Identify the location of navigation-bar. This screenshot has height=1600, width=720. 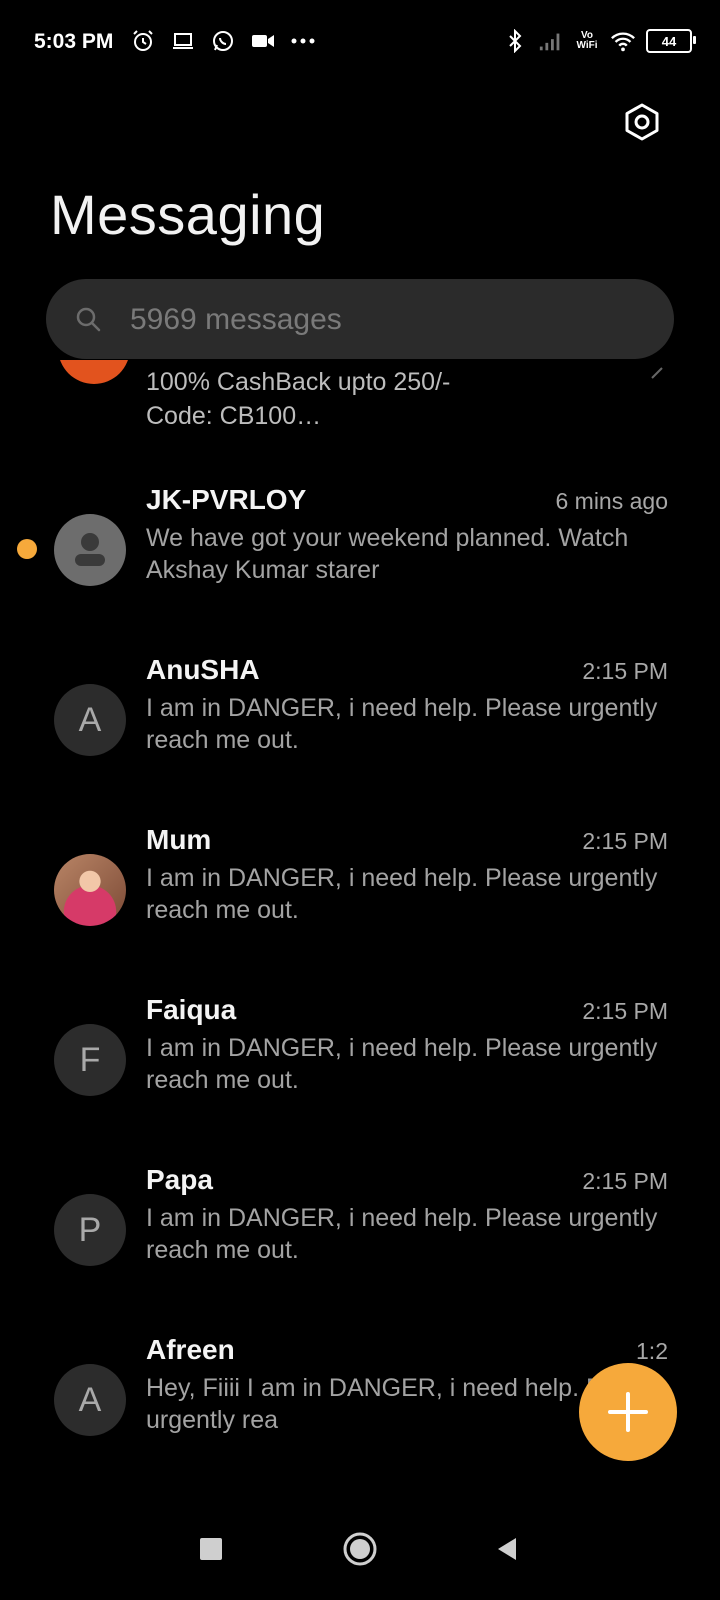
(360, 1550).